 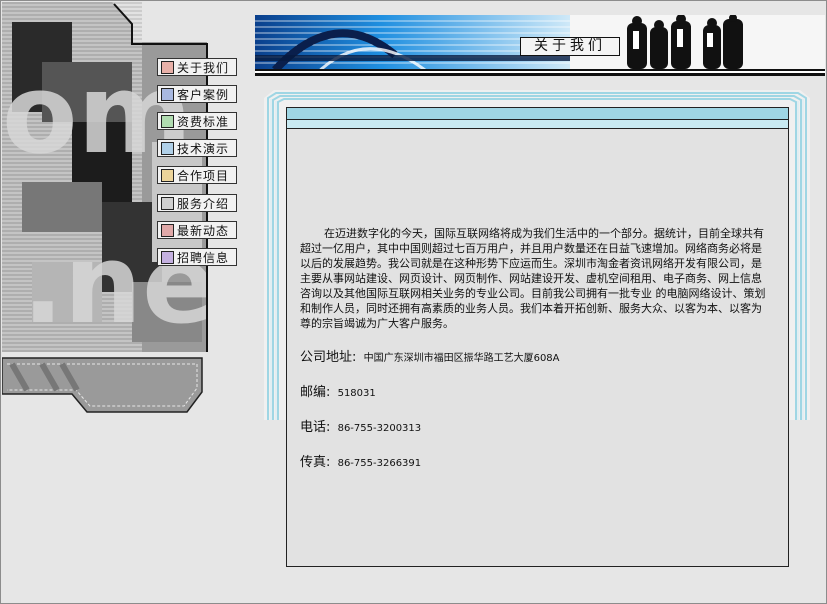 I want to click on news-icon, so click(x=167, y=230).